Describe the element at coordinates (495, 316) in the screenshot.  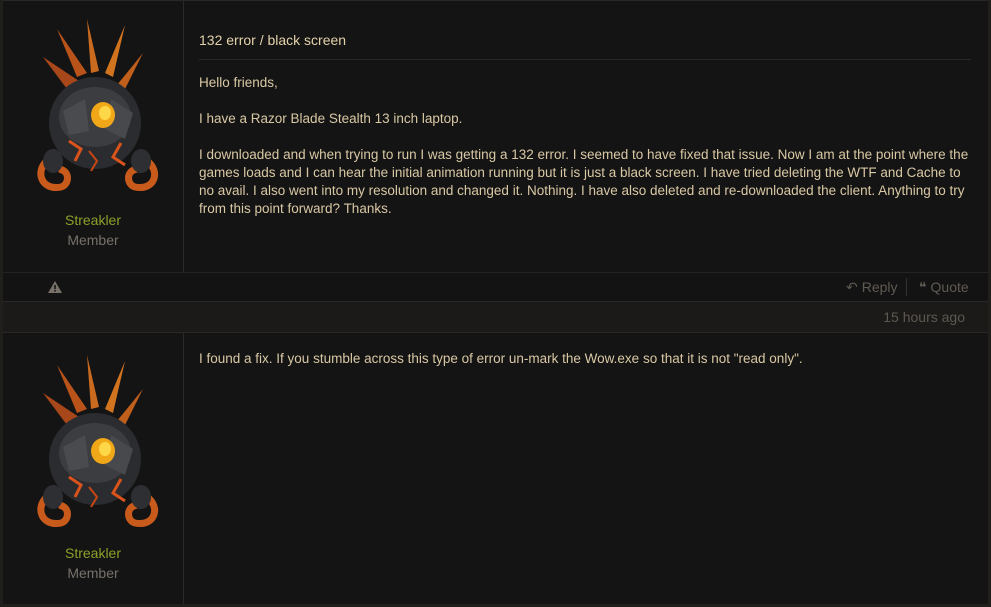
I see `post-meta-bar: 15 hours ago` at that location.